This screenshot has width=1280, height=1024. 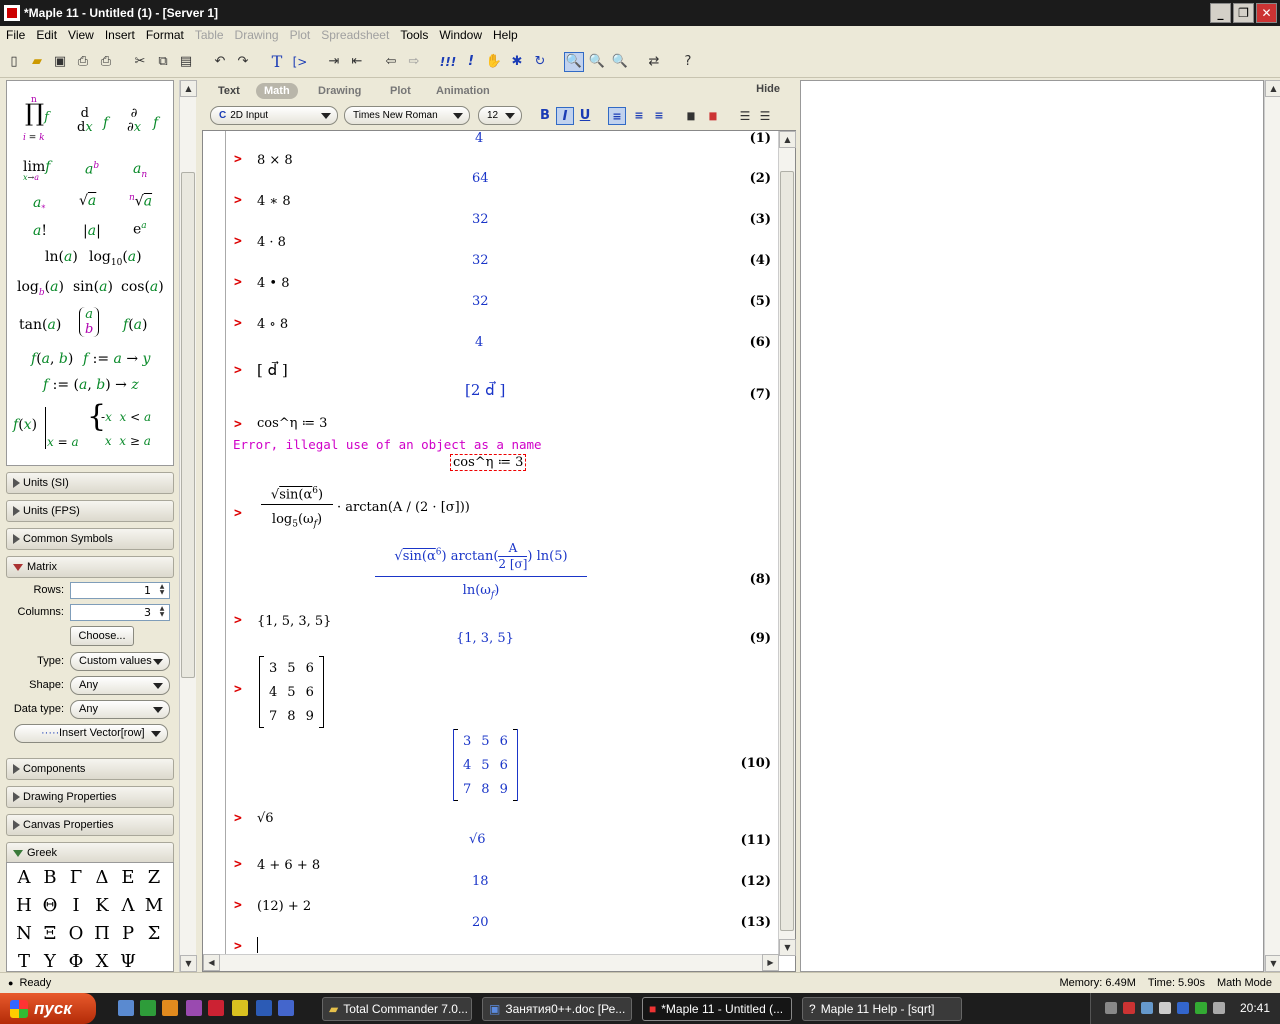 I want to click on font-select: Times New Roman, so click(x=407, y=115).